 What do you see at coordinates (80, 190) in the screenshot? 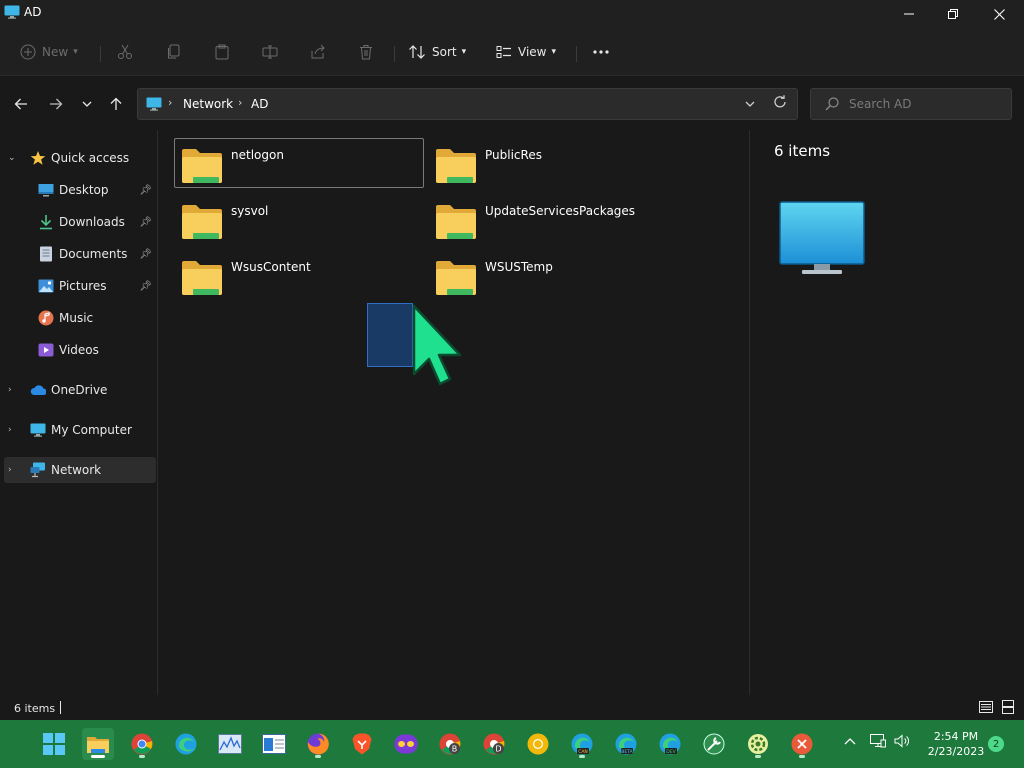
I see `sidebar-item-desktop: Desktop 📌︎` at bounding box center [80, 190].